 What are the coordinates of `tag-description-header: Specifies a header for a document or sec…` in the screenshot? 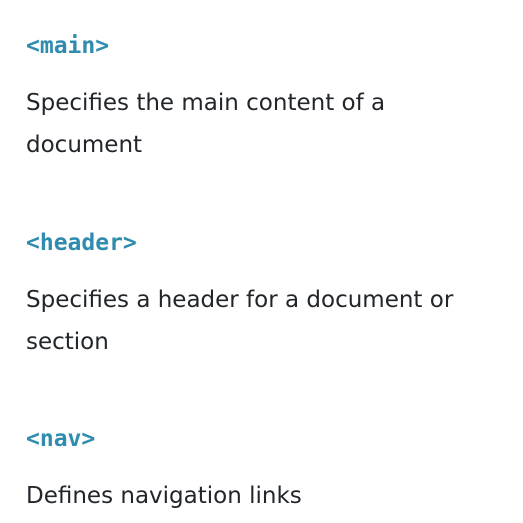 It's located at (240, 321).